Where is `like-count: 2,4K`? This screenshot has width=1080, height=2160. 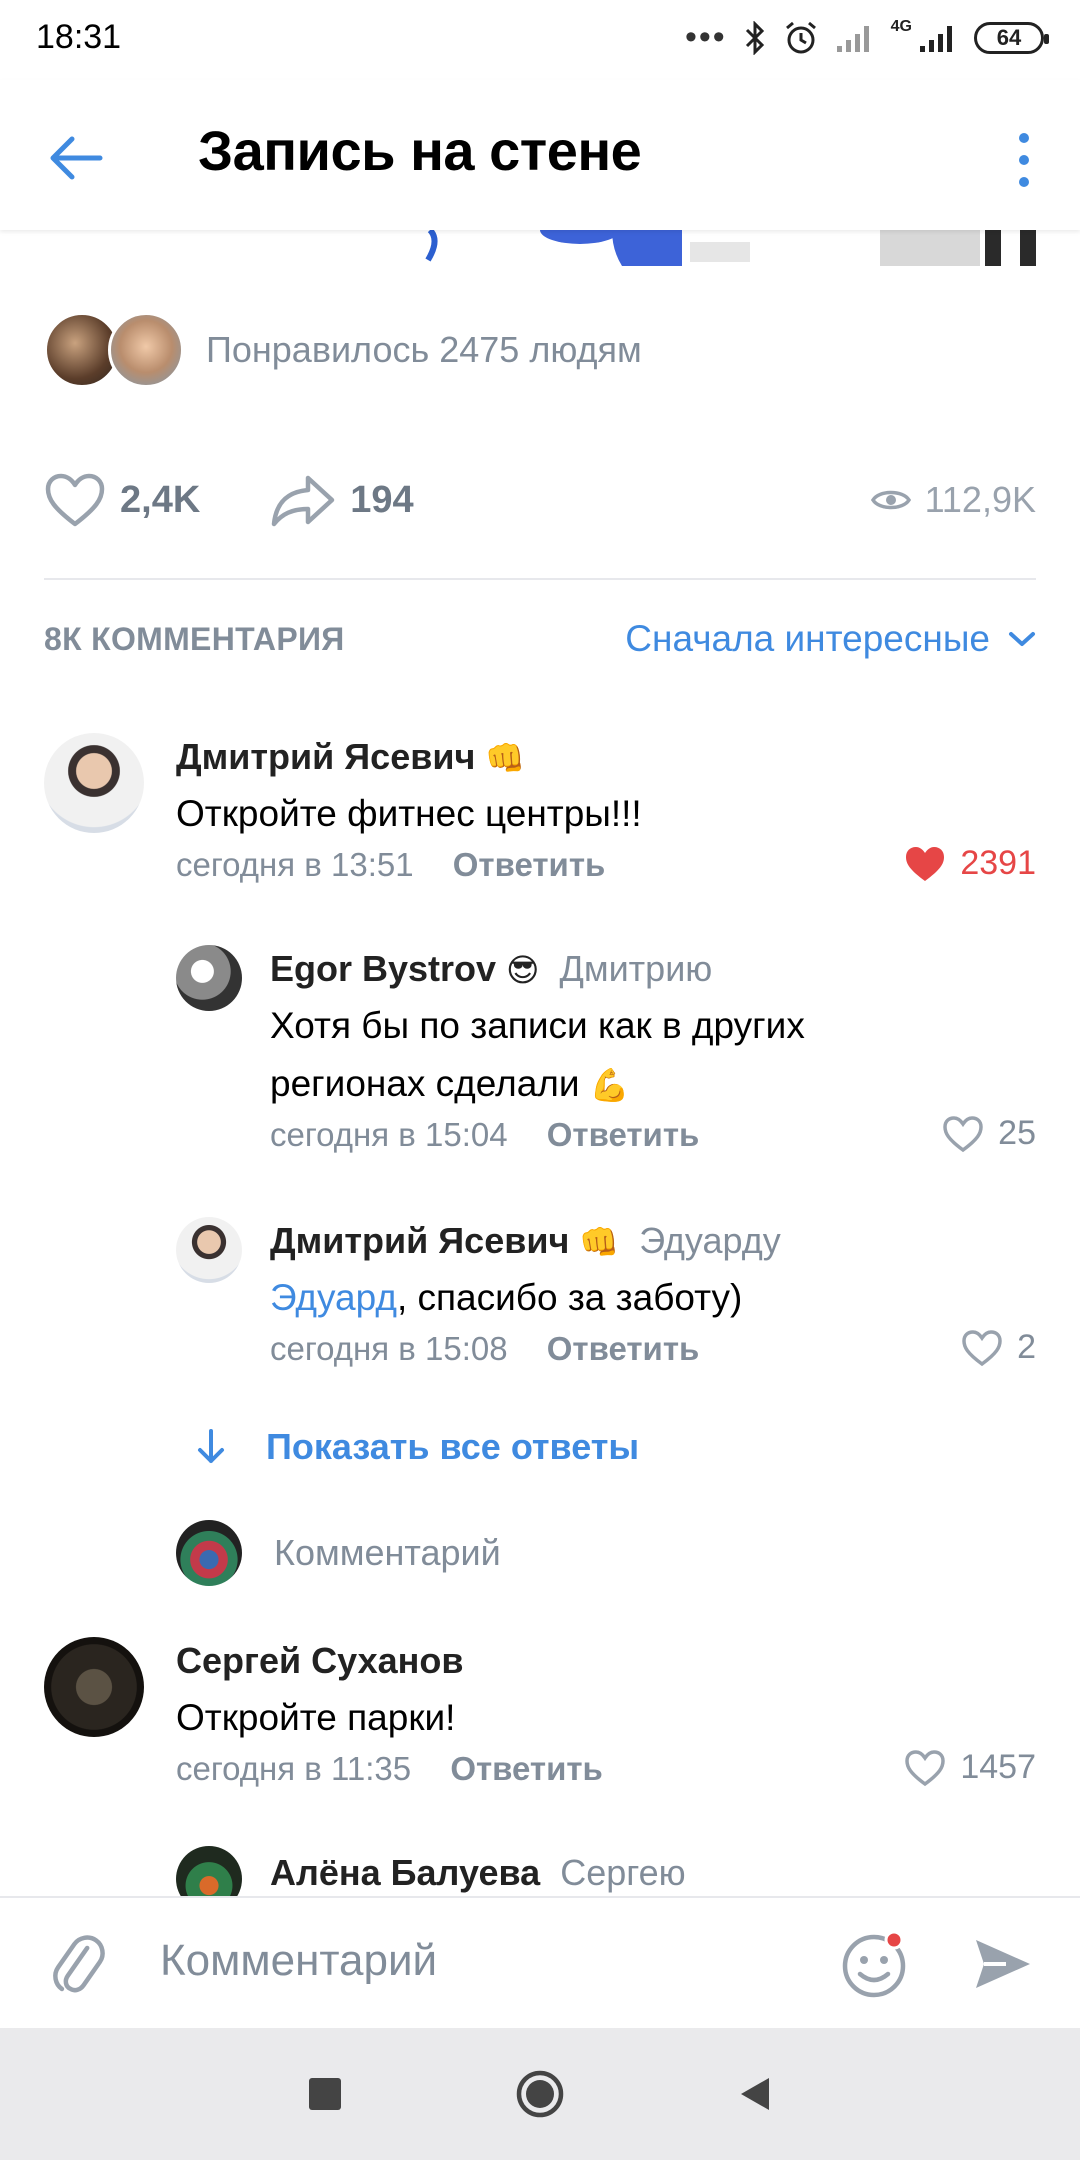
like-count: 2,4K is located at coordinates (160, 499).